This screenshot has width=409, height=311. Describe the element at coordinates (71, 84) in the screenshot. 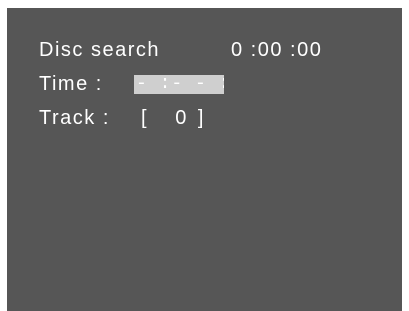

I see `time-label: Time :` at that location.